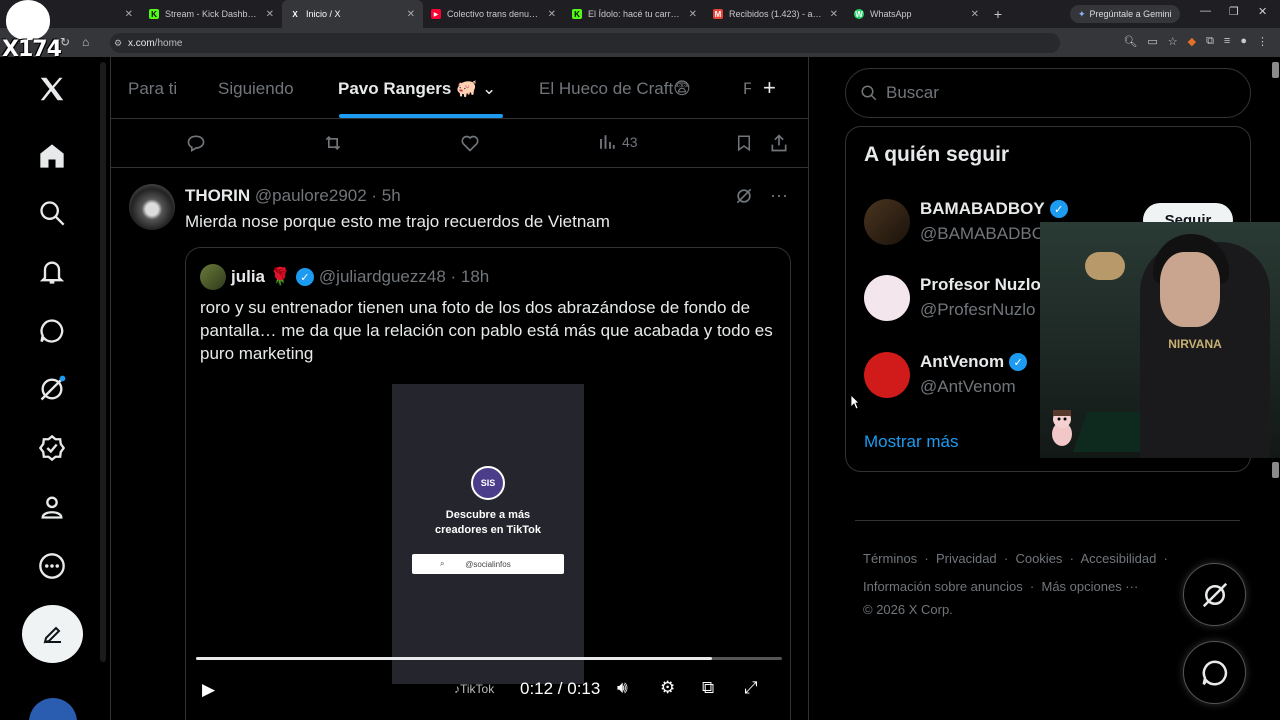 The height and width of the screenshot is (720, 1280). Describe the element at coordinates (196, 143) in the screenshot. I see `reply-icon` at that location.